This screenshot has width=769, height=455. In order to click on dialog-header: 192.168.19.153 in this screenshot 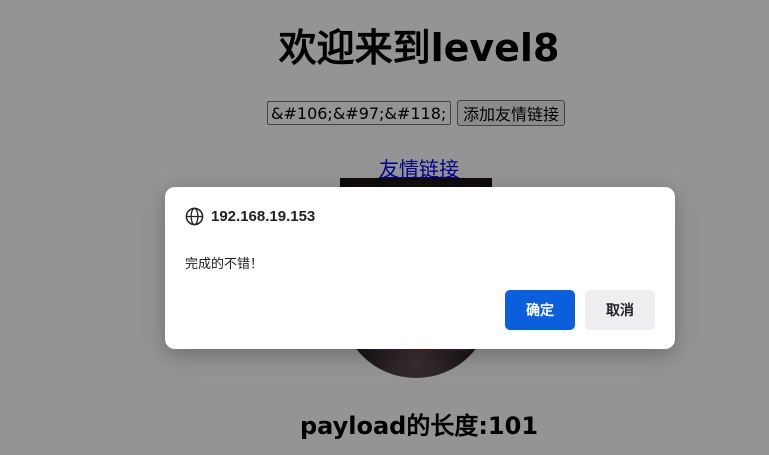, I will do `click(250, 216)`.